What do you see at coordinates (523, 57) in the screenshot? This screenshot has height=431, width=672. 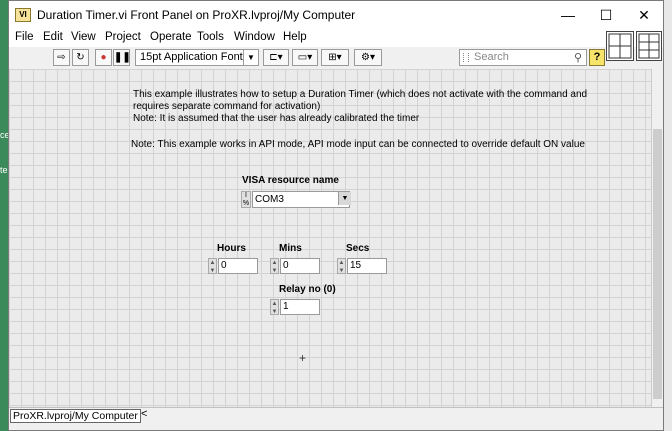 I see `search-input: Search ⚲` at bounding box center [523, 57].